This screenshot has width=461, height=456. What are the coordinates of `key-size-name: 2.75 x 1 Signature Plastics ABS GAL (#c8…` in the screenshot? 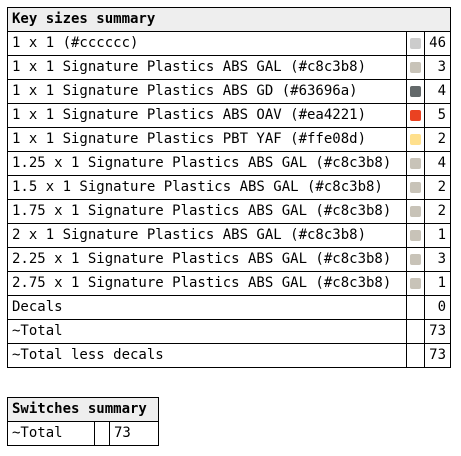 It's located at (207, 283).